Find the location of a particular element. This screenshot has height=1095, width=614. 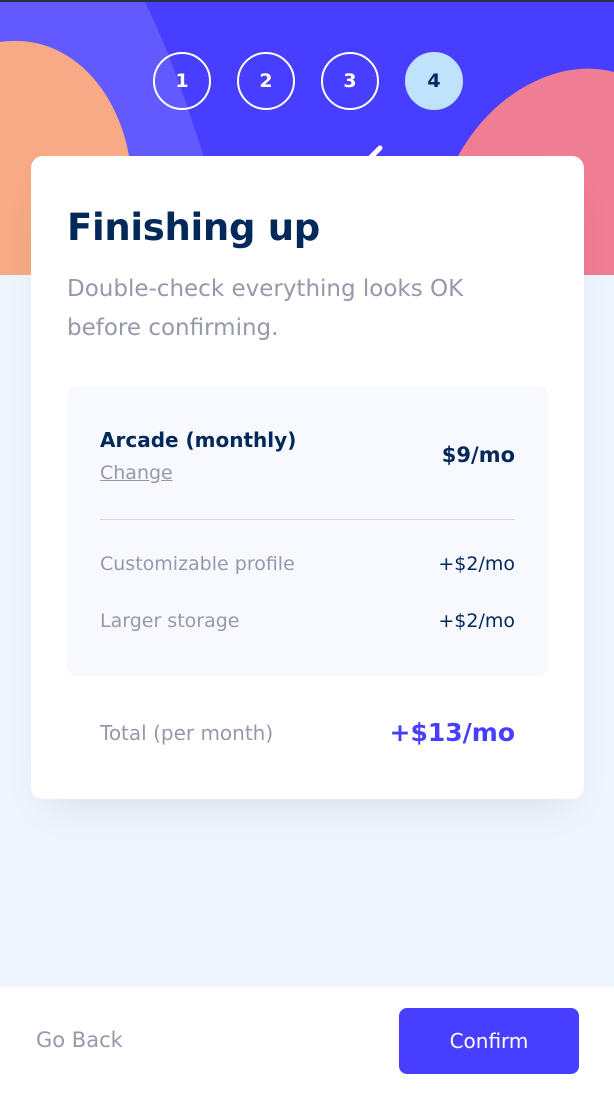

step-number: 1 is located at coordinates (182, 81).